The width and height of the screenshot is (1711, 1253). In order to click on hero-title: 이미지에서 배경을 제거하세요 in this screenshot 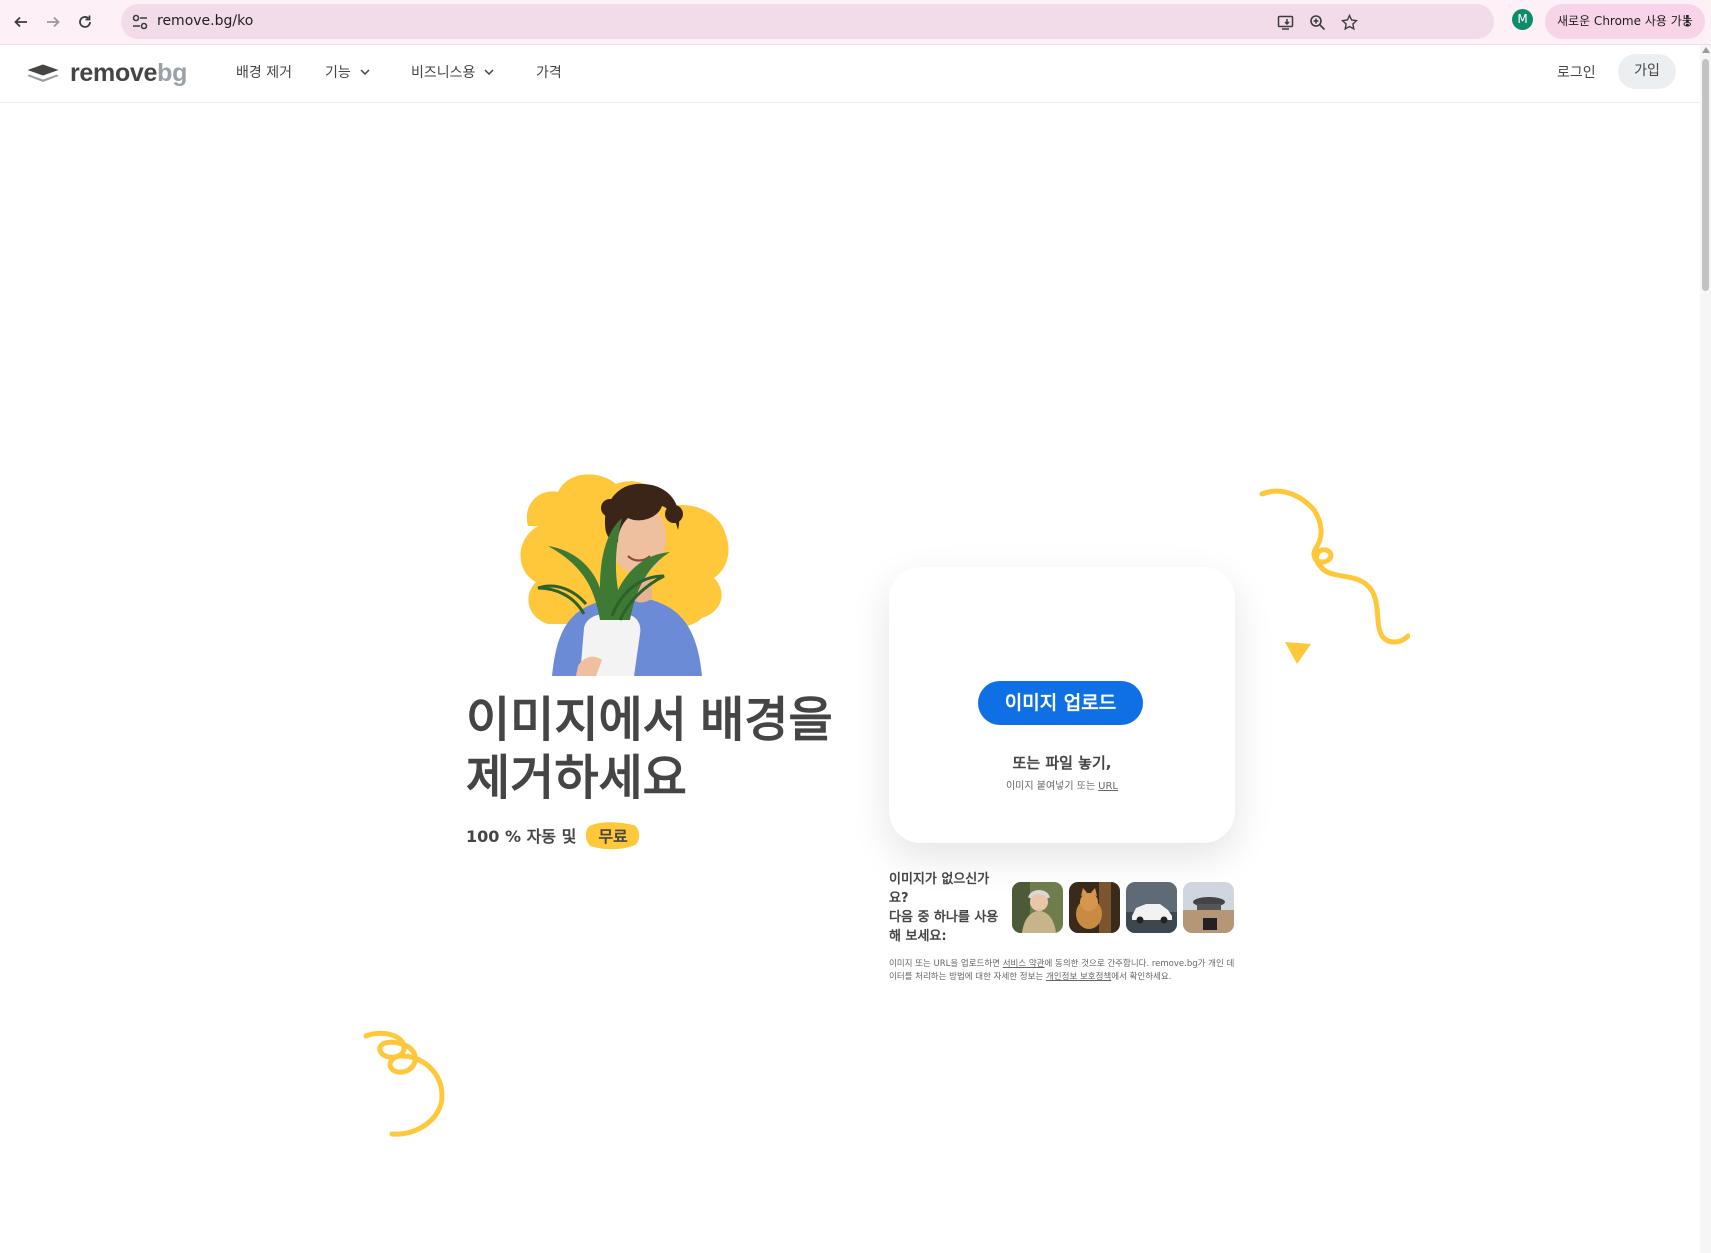, I will do `click(676, 750)`.